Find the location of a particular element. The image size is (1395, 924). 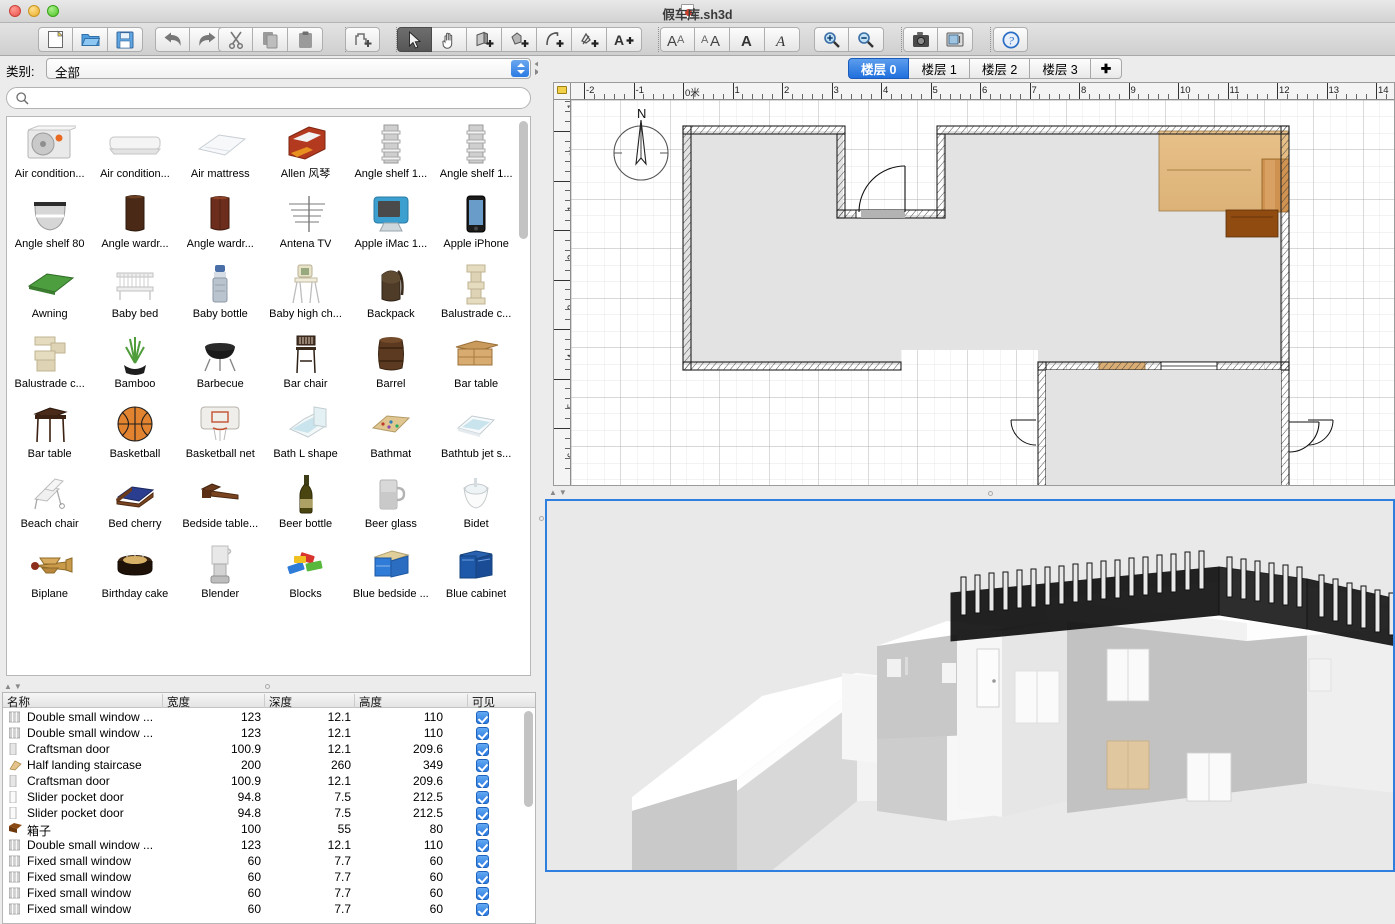

save-button is located at coordinates (125, 39).